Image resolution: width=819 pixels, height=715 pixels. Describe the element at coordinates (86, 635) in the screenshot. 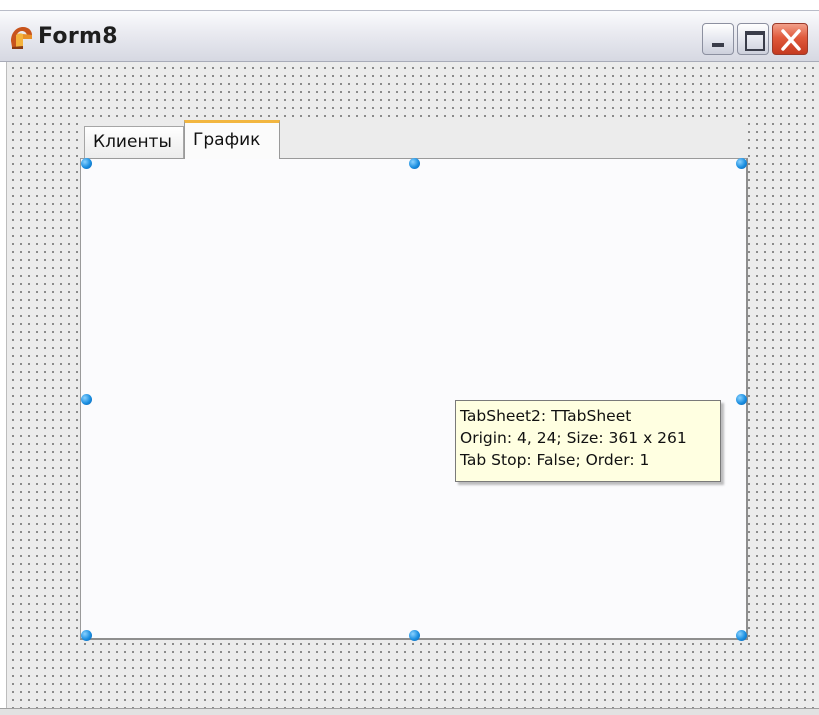

I see `selection-handle-bottom-left` at that location.